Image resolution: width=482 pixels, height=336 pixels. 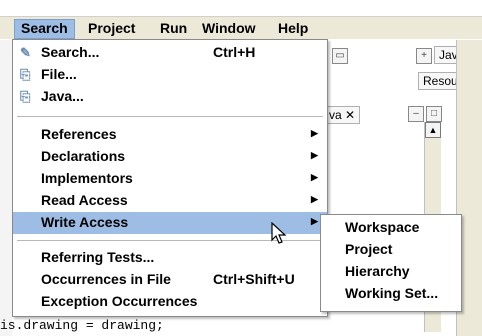 I want to click on editor-tab: va ✕, so click(x=342, y=115).